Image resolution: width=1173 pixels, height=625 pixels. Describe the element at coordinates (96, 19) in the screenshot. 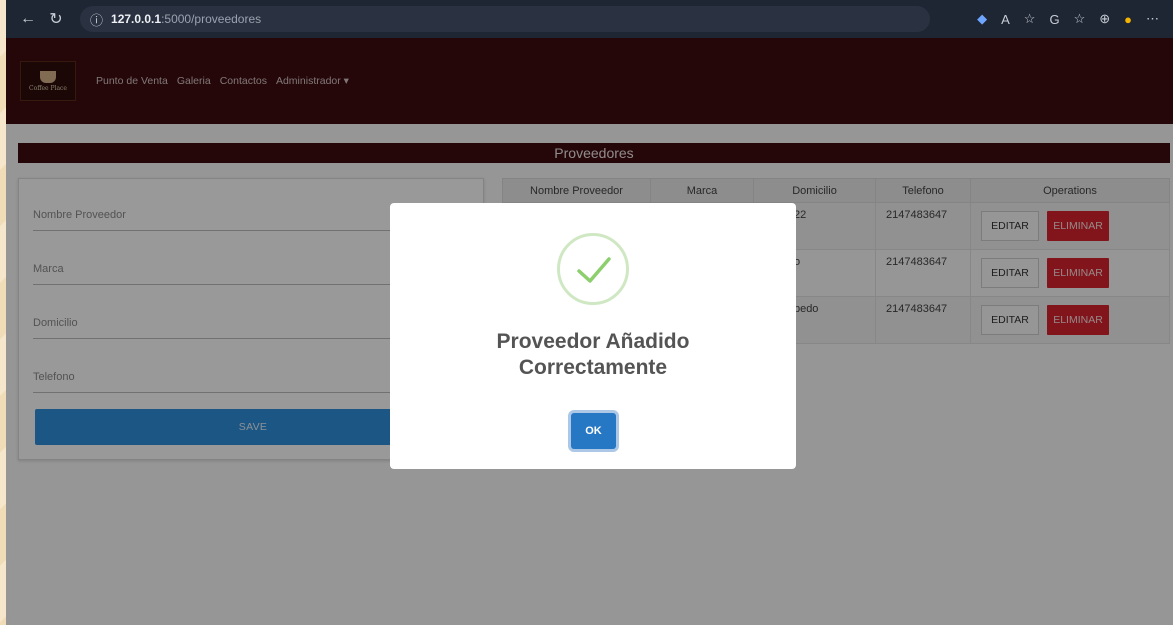

I see `info-icon: ⓘ` at that location.